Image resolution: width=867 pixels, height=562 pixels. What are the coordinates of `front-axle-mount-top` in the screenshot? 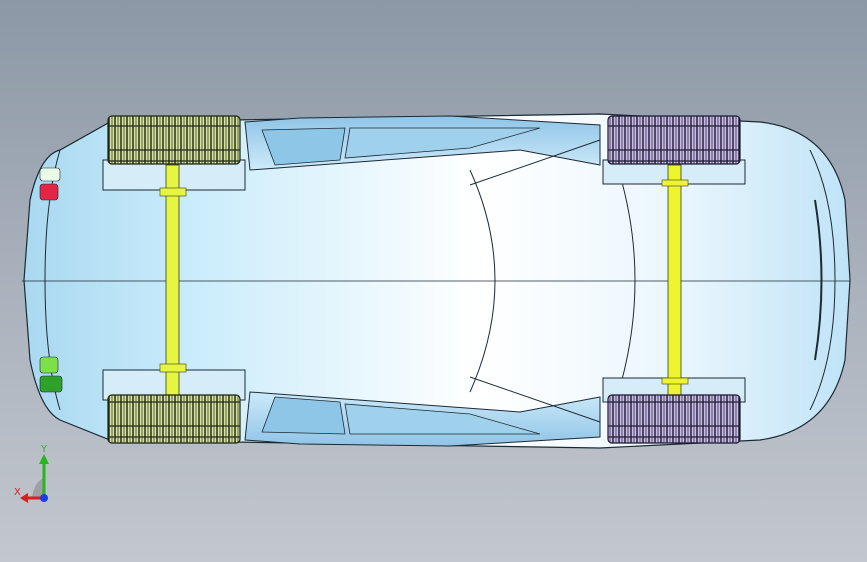 It's located at (675, 183).